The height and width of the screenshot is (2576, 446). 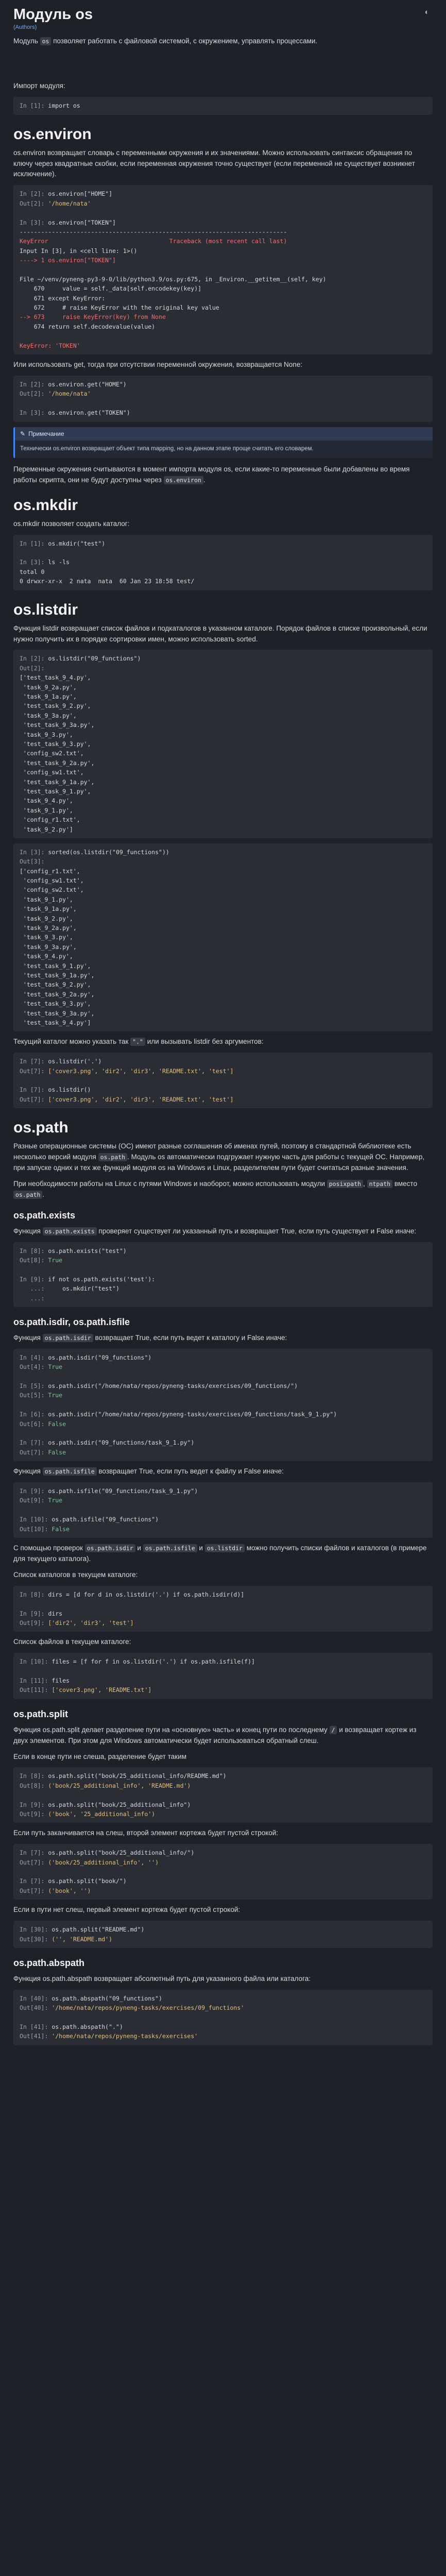 I want to click on heading-environ: os.environ, so click(x=52, y=134).